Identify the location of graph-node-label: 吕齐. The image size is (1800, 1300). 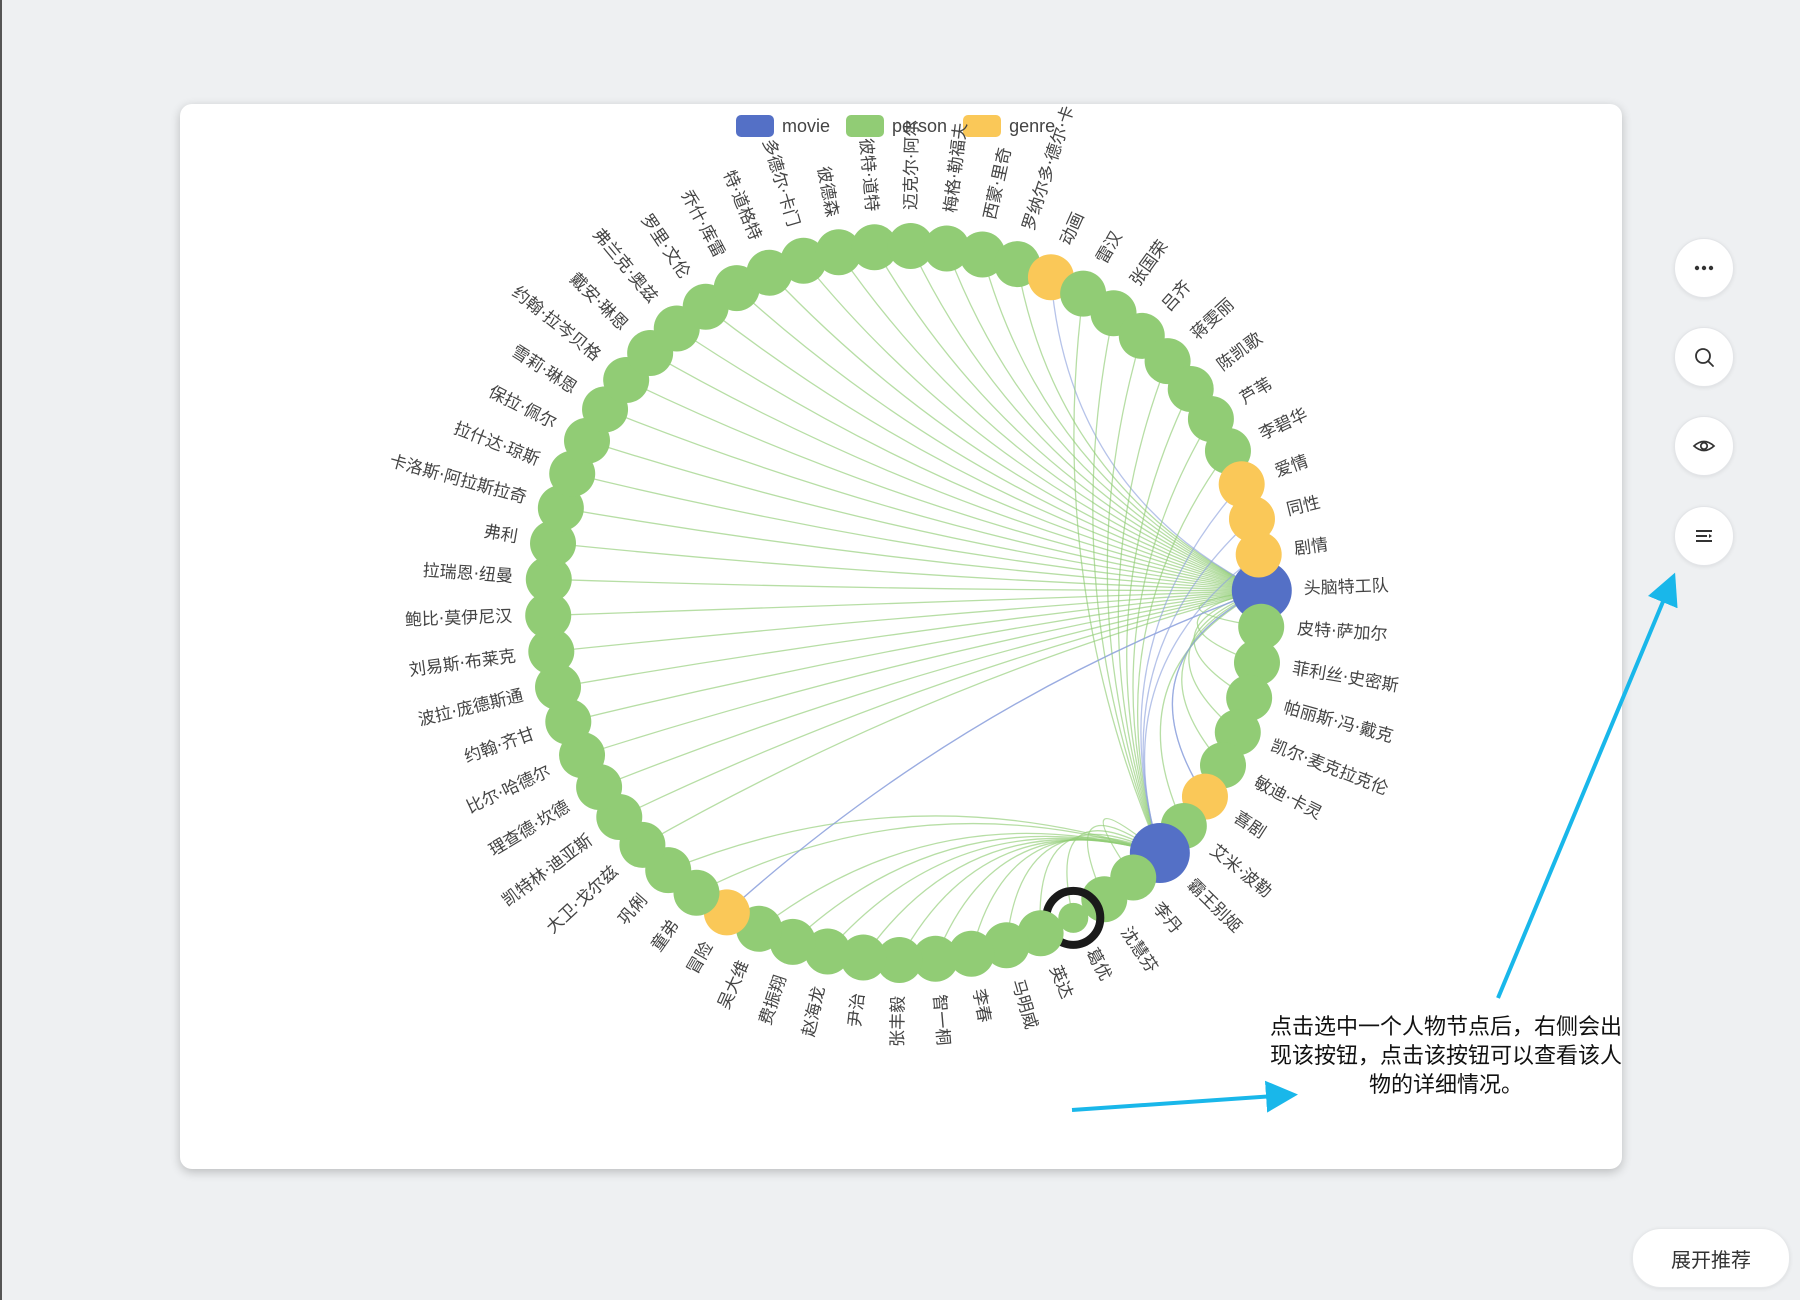
(1177, 296).